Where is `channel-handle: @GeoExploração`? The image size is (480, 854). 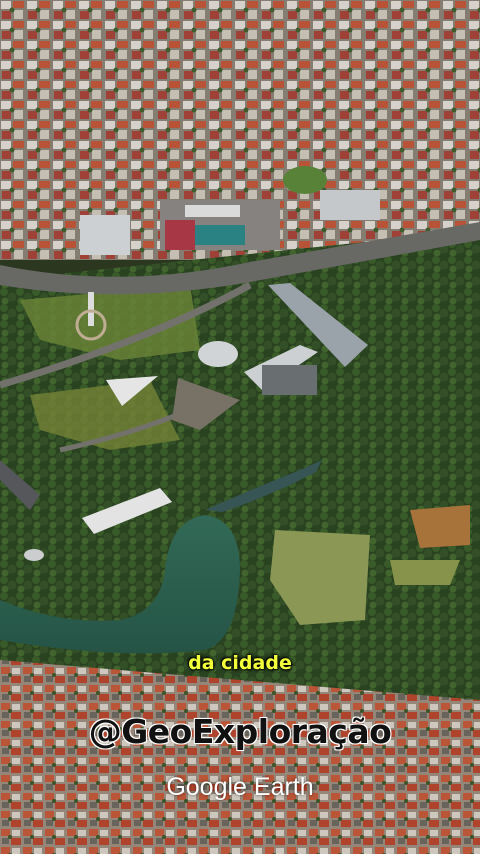
channel-handle: @GeoExploração is located at coordinates (240, 731).